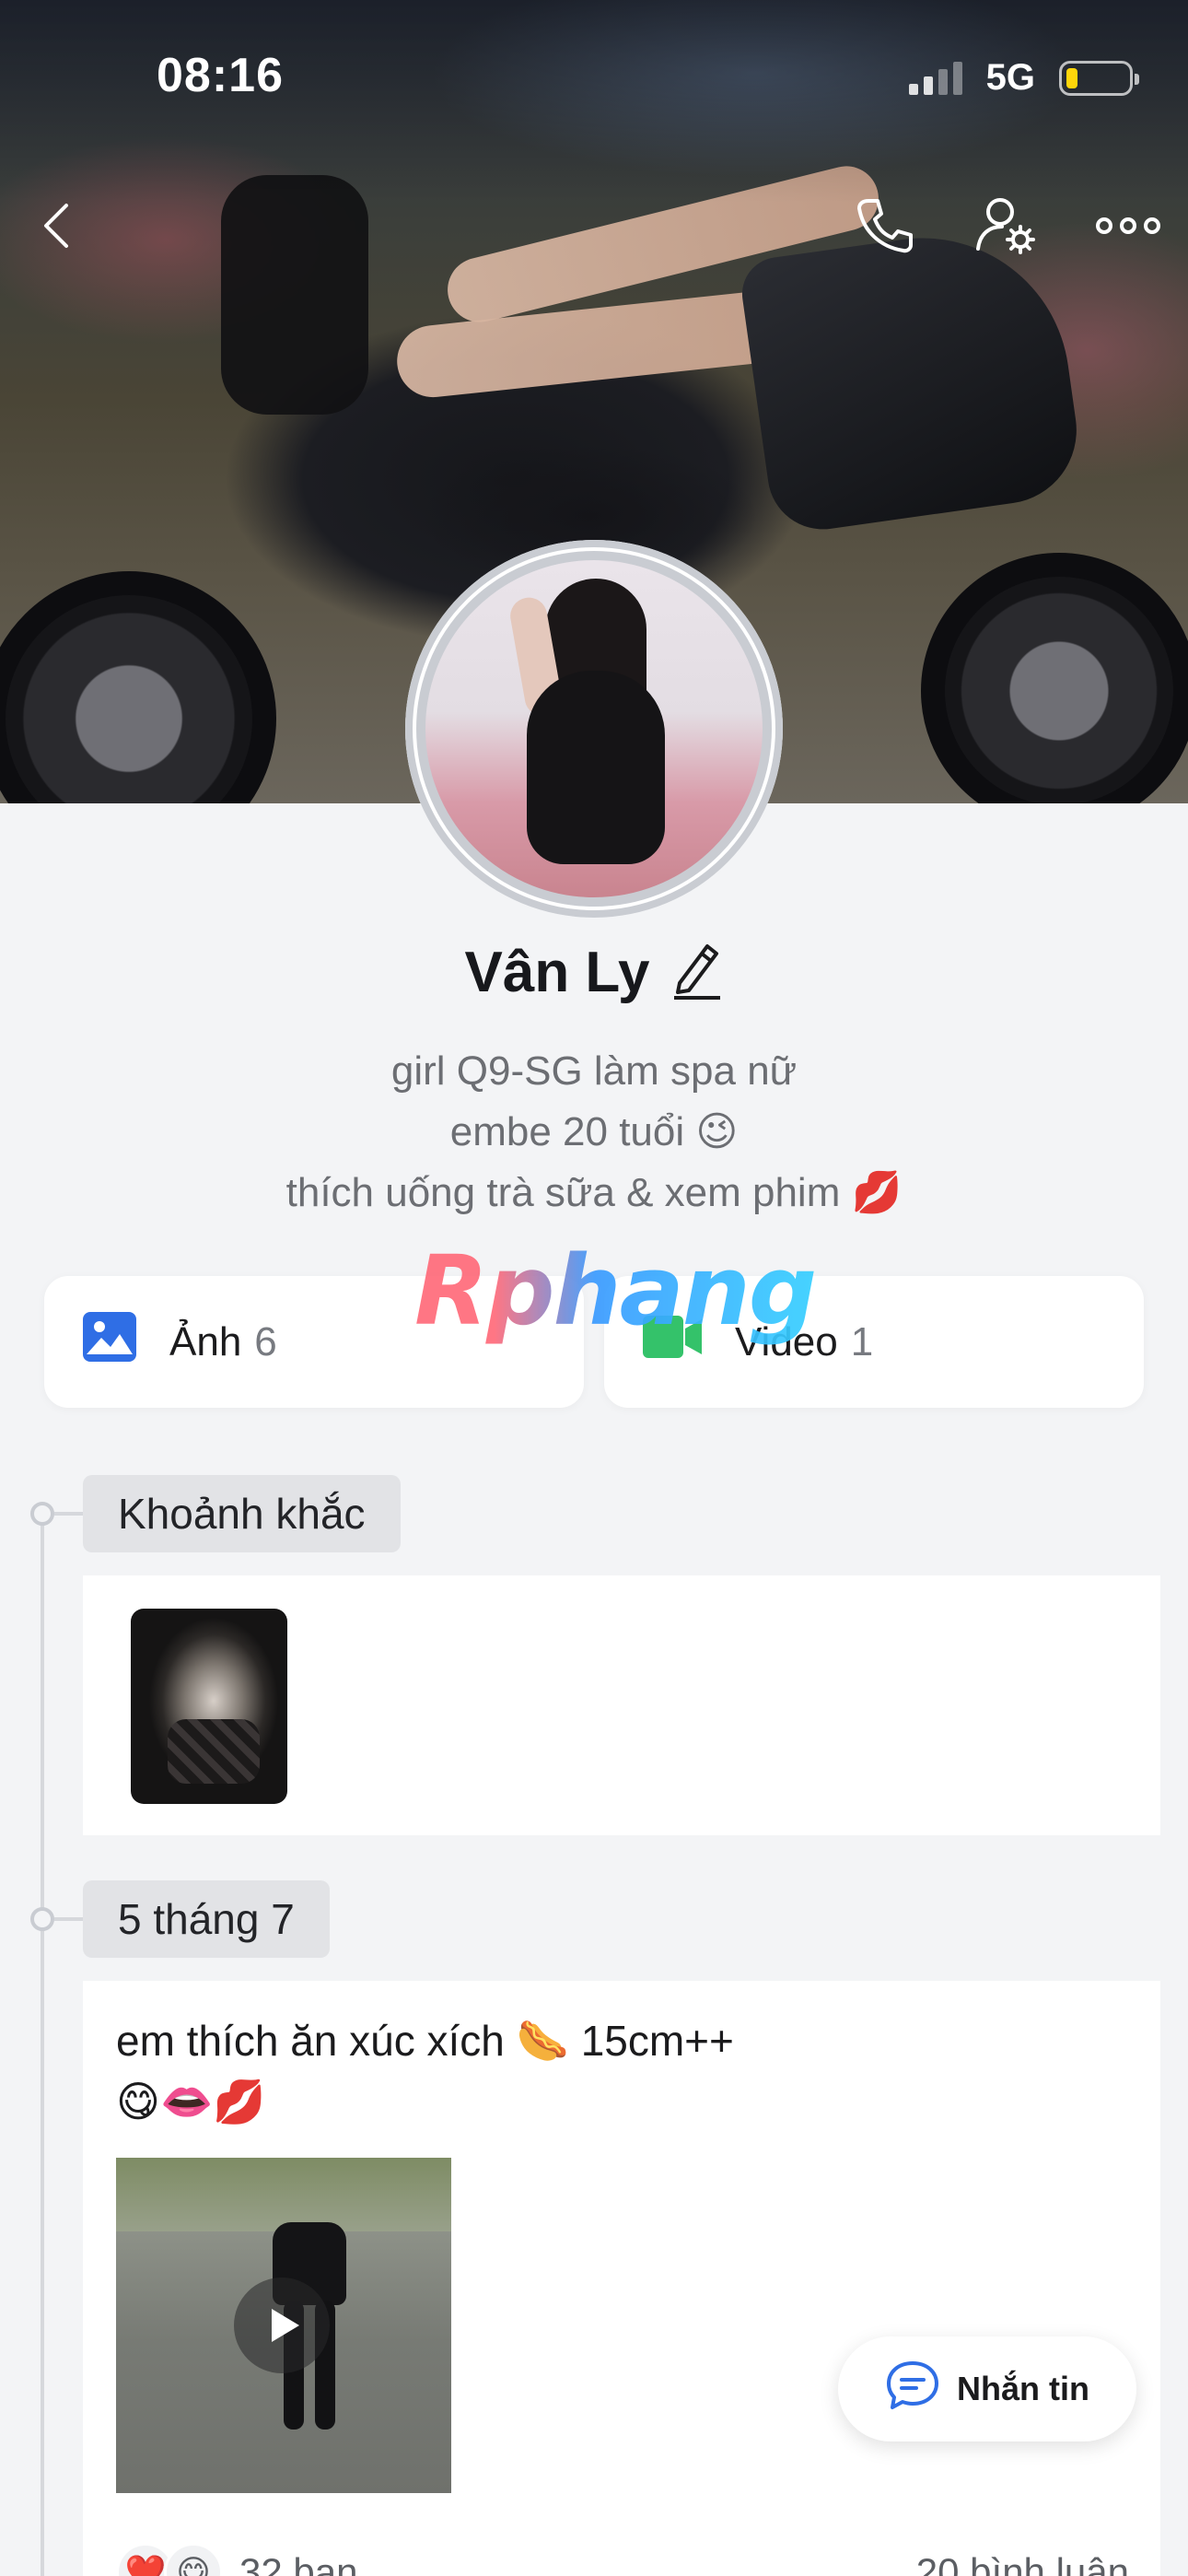 The height and width of the screenshot is (2576, 1188). Describe the element at coordinates (193, 2559) in the screenshot. I see `yum-reaction-icon: 😋` at that location.